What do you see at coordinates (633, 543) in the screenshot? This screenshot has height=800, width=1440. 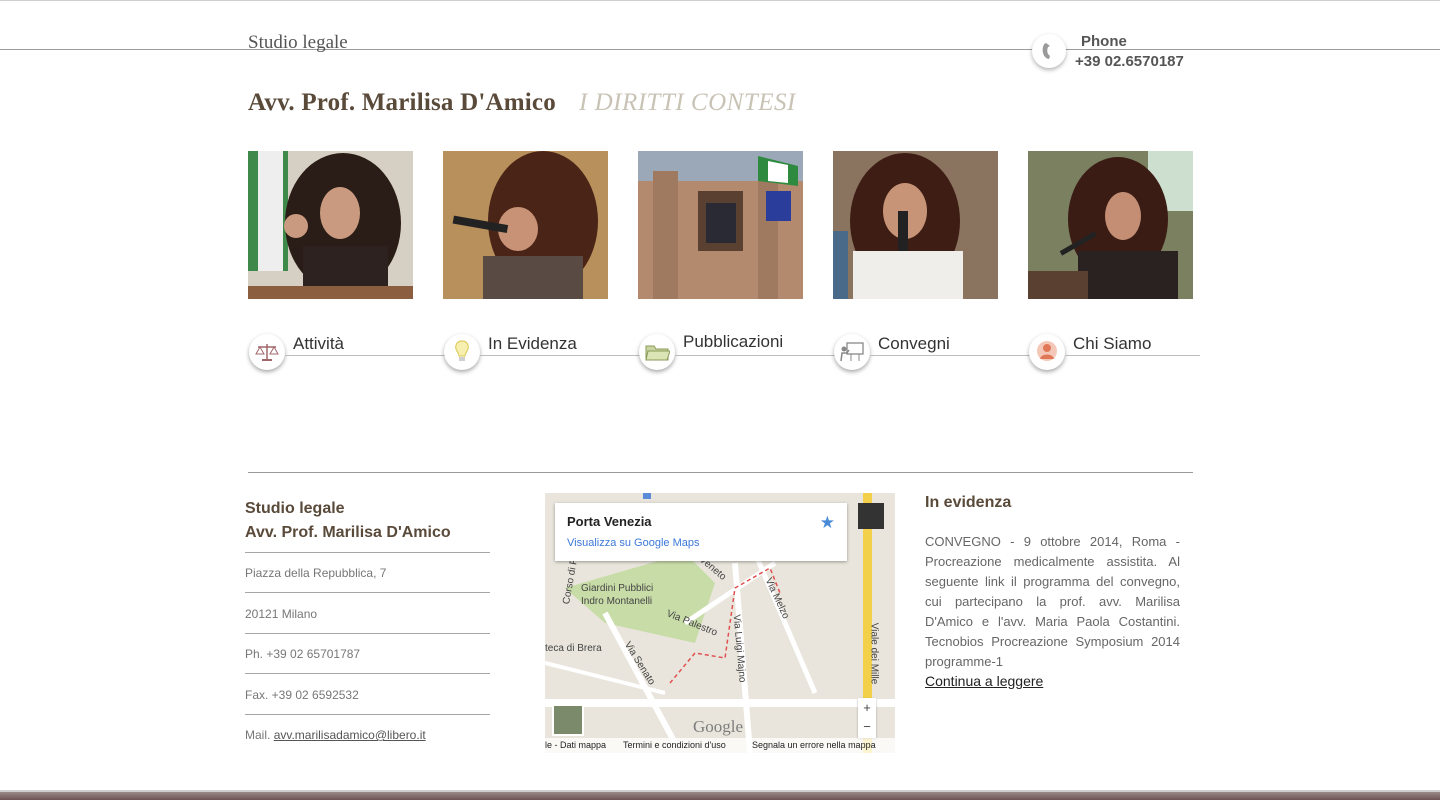 I see `map-open-link: Visualizza su Google Maps` at bounding box center [633, 543].